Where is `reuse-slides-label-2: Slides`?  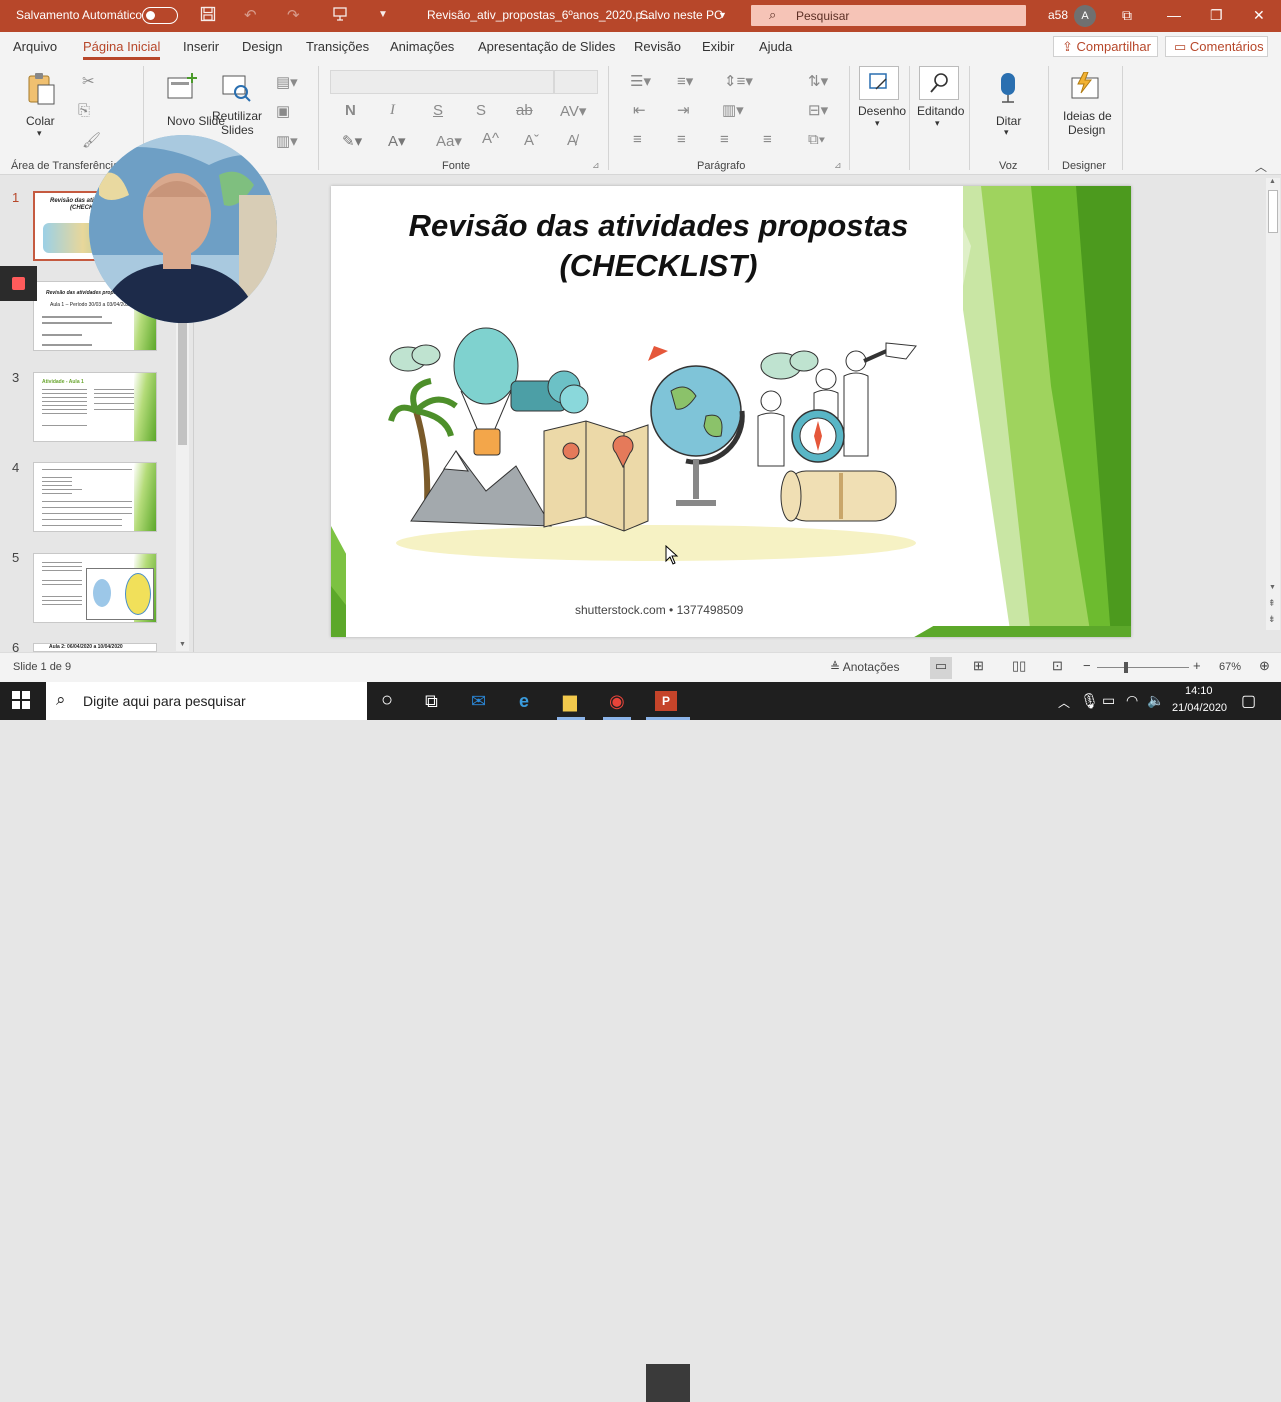 reuse-slides-label-2: Slides is located at coordinates (237, 130).